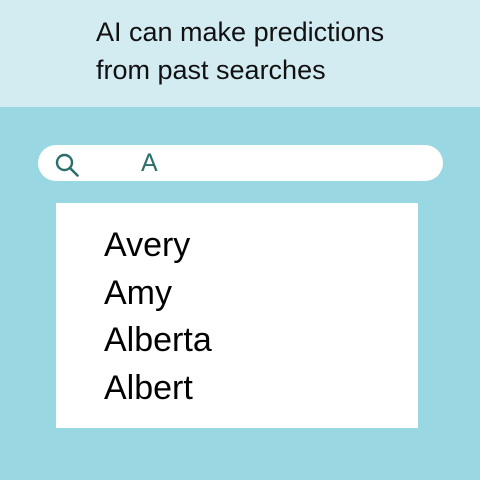 This screenshot has width=480, height=480. What do you see at coordinates (240, 32) in the screenshot?
I see `caption-line-1: AI can make predictions` at bounding box center [240, 32].